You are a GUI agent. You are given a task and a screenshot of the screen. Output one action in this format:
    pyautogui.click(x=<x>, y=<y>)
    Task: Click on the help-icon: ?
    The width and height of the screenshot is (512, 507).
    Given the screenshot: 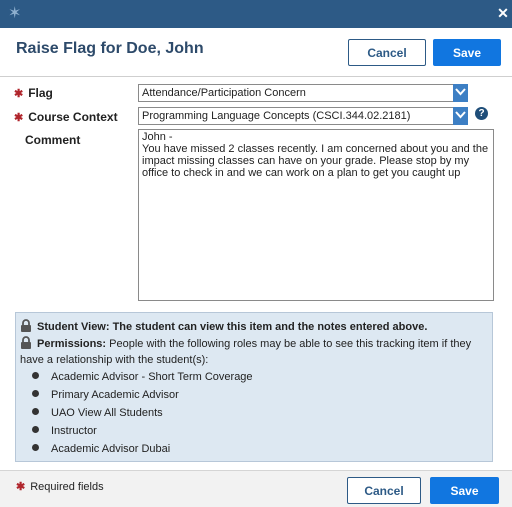 What is the action you would take?
    pyautogui.click(x=481, y=113)
    